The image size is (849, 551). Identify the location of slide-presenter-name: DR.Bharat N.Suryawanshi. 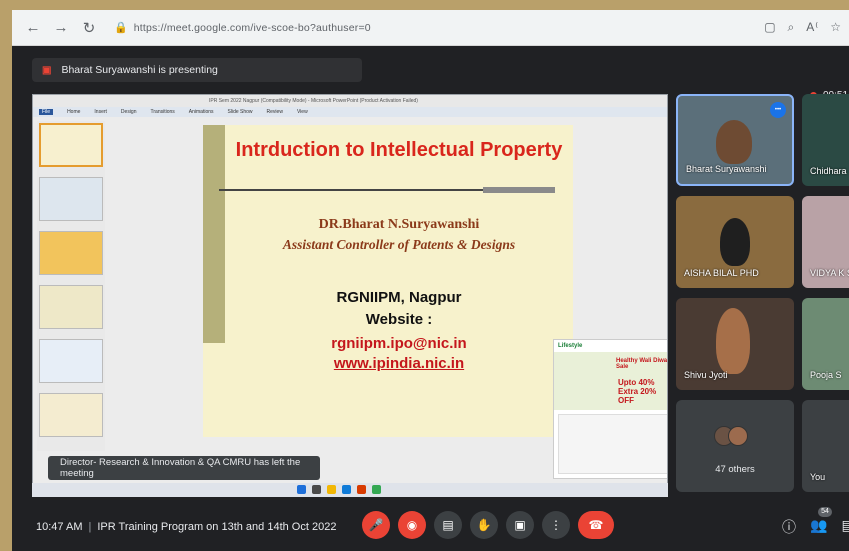
(399, 224).